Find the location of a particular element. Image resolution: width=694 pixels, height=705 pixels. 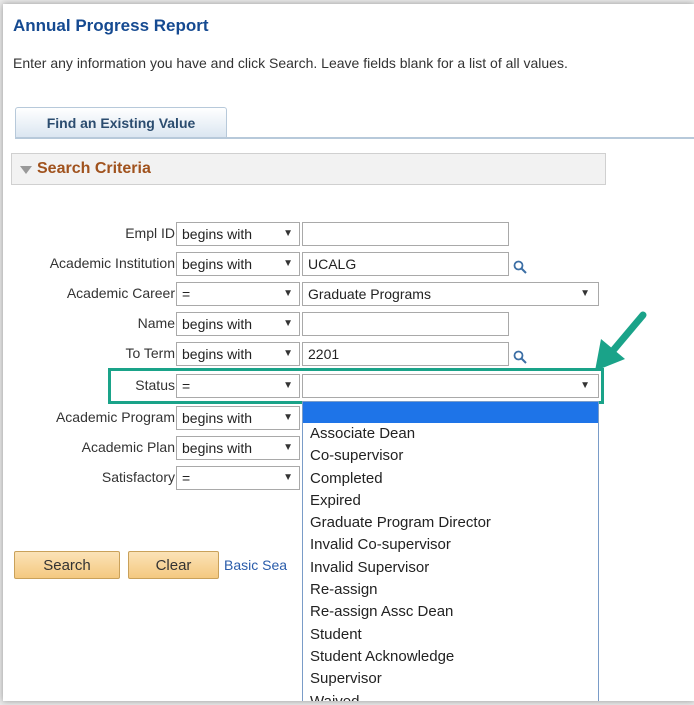

empl-id-operator-select: begins with ▼ is located at coordinates (238, 234).